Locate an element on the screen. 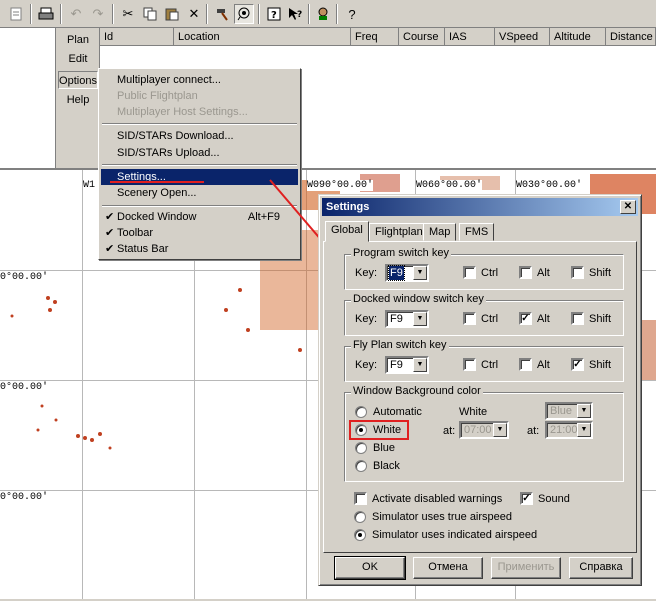 The height and width of the screenshot is (601, 656). menu-item-docked-window: ✔ Docked Window Alt+F9 is located at coordinates (199, 217).